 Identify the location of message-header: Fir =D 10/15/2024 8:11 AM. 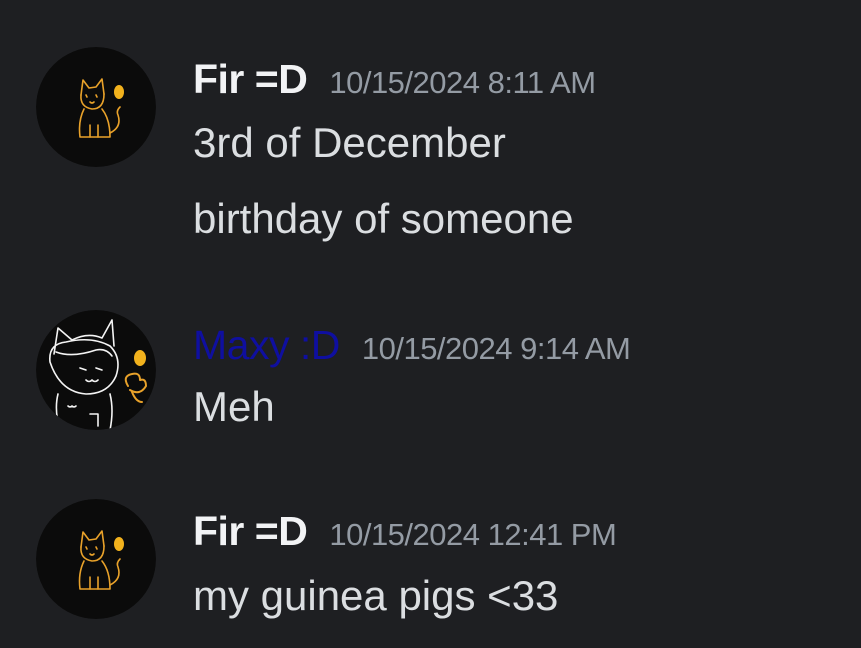
(394, 79).